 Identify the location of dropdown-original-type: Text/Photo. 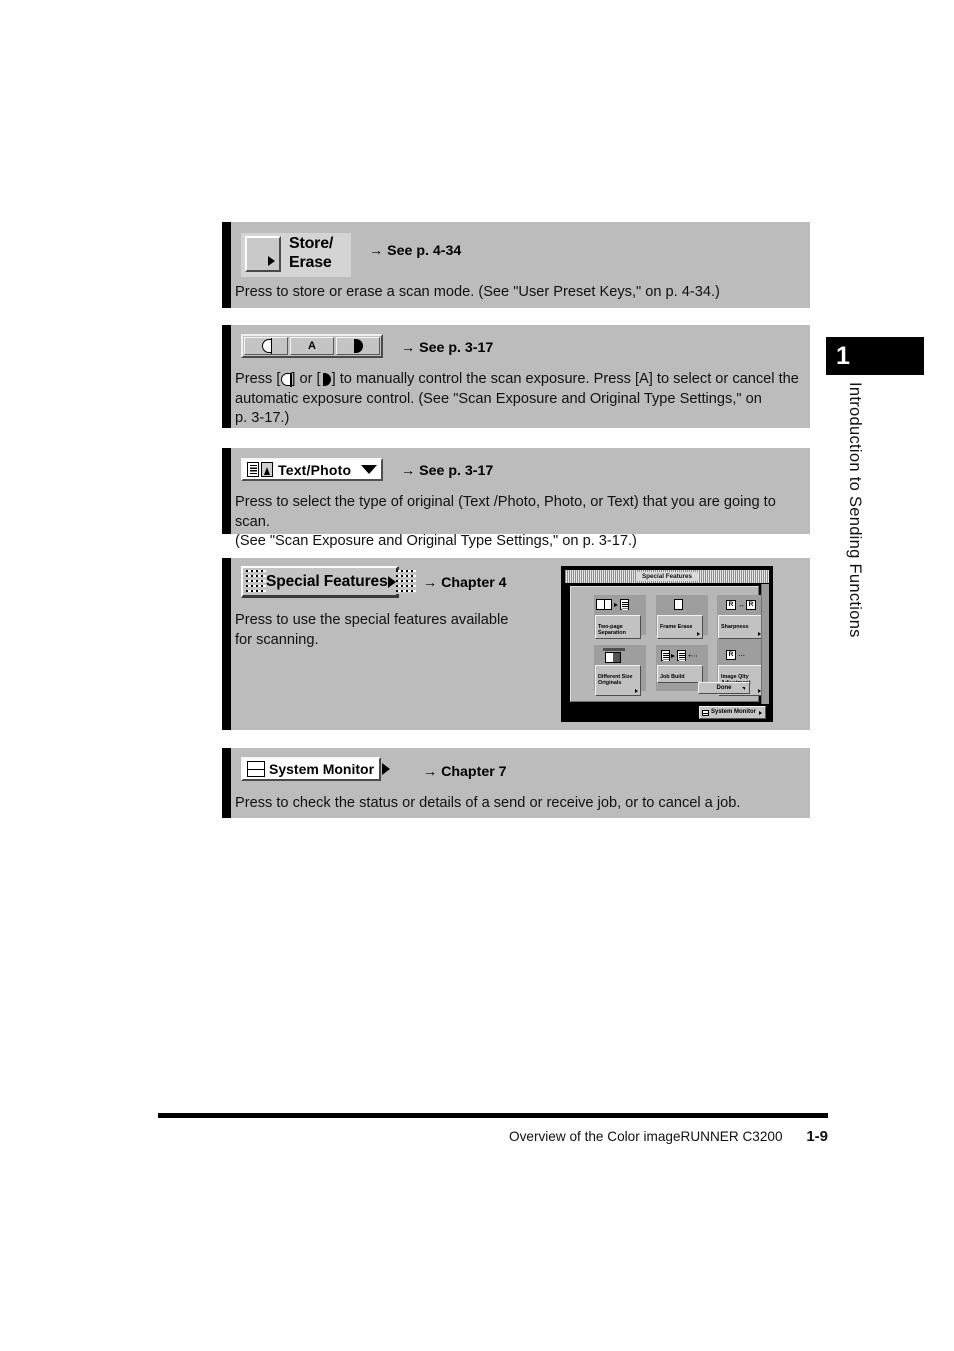
(312, 469).